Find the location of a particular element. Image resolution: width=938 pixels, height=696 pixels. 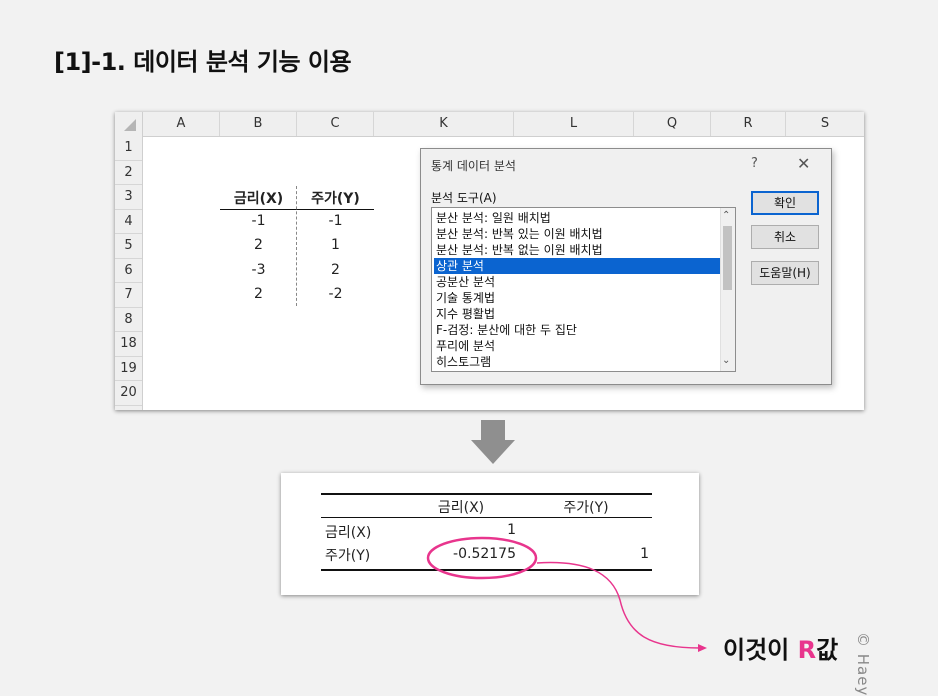

connector-line is located at coordinates (618, 605).